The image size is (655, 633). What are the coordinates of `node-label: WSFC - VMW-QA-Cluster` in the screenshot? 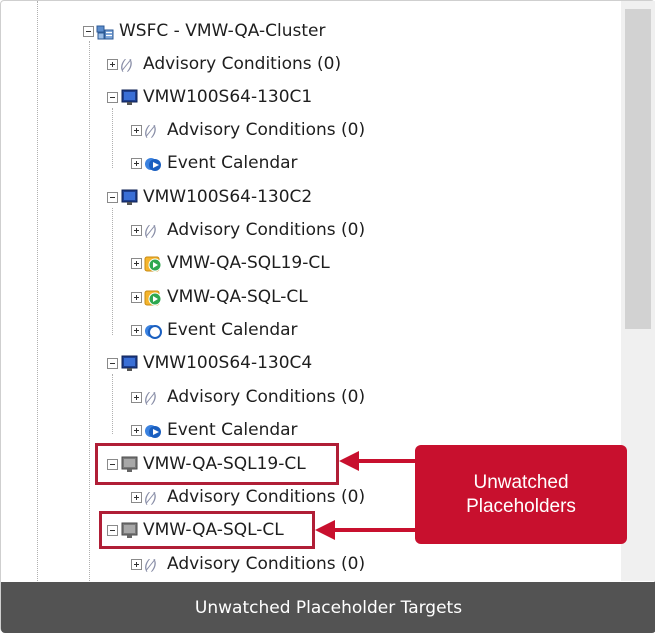 It's located at (222, 31).